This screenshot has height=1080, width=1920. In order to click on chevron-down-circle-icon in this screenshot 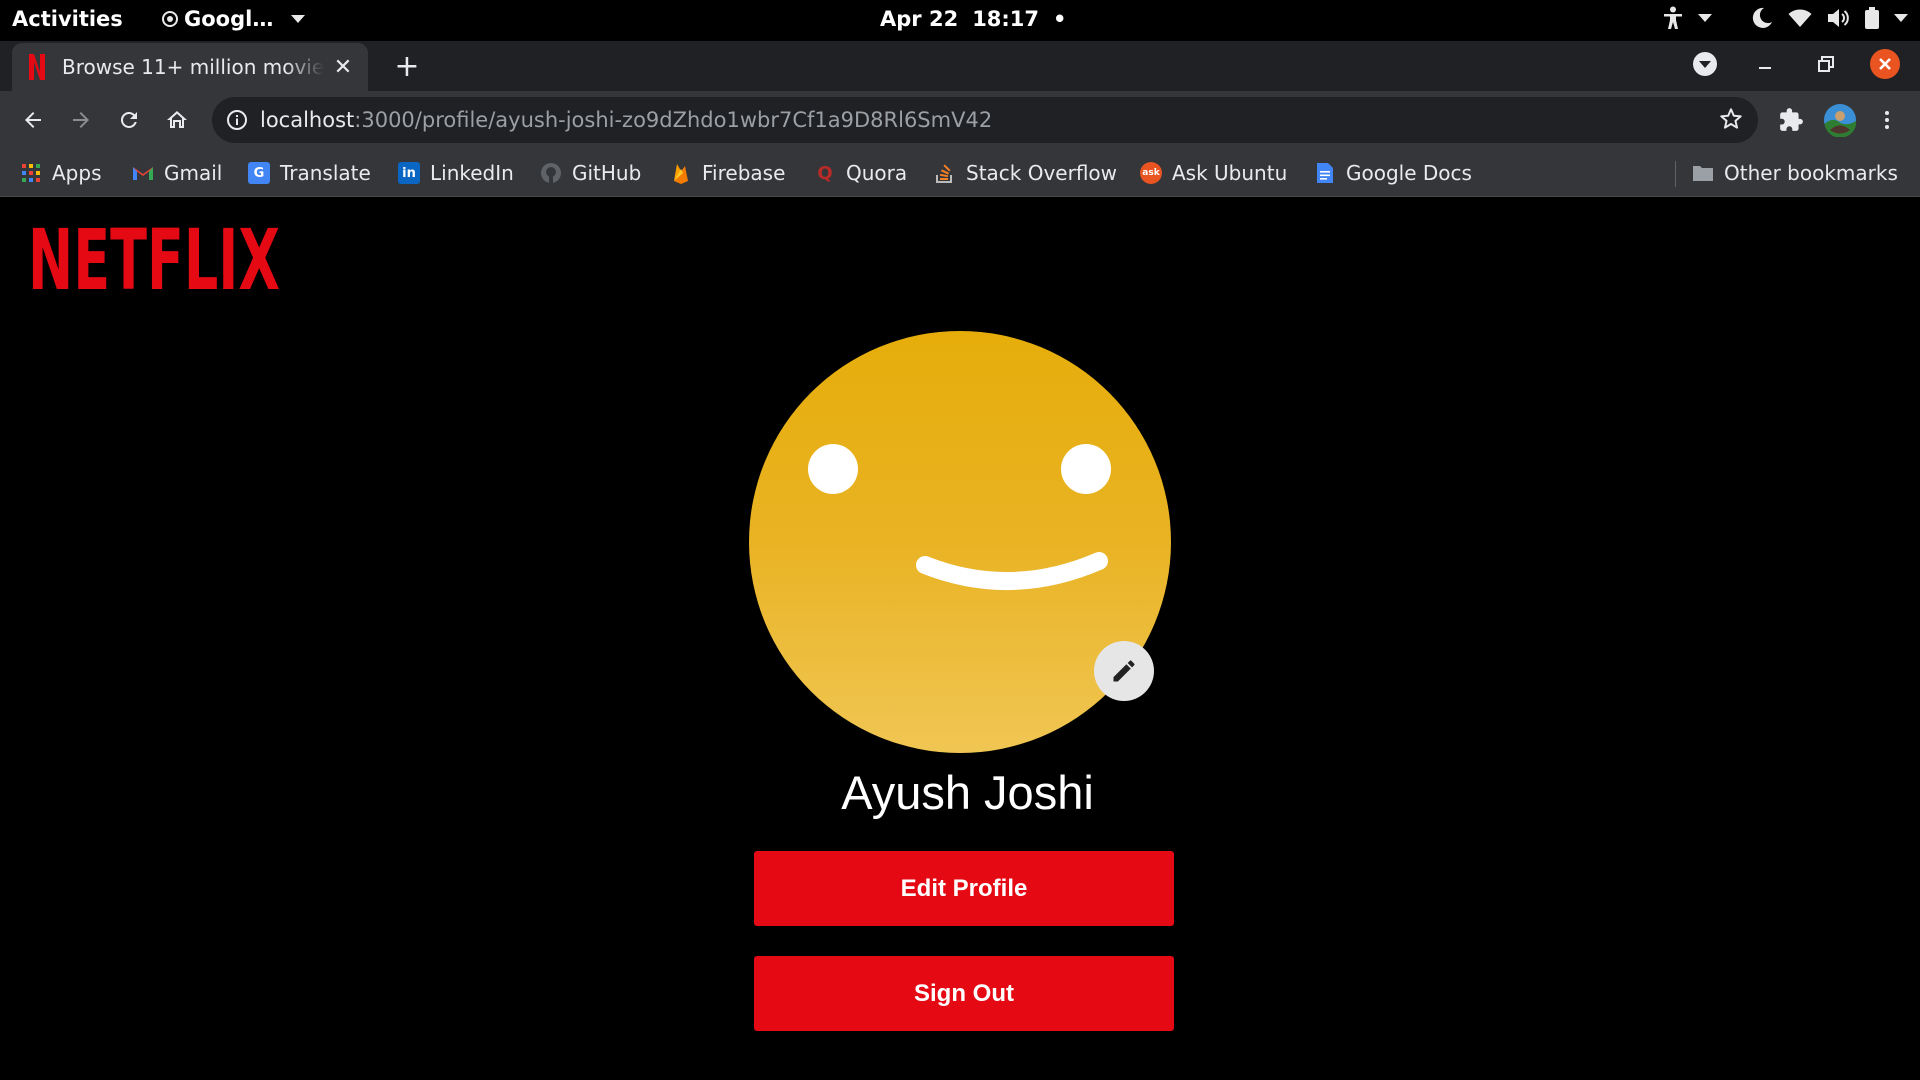, I will do `click(1705, 64)`.